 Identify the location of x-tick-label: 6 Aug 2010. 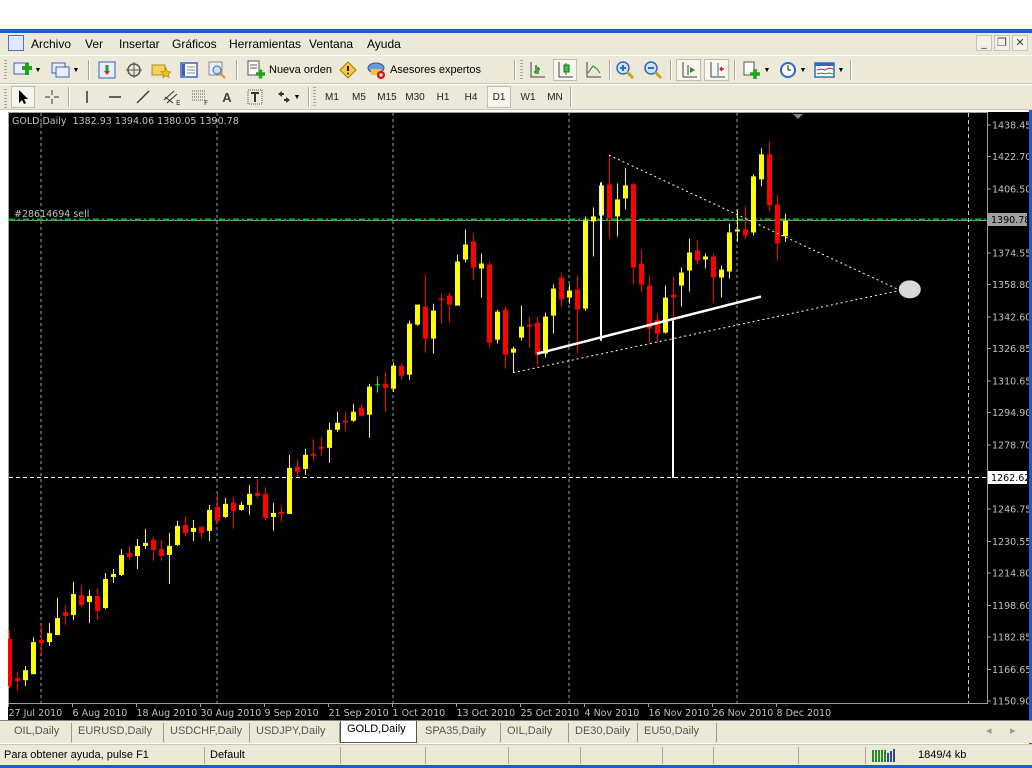
(100, 713).